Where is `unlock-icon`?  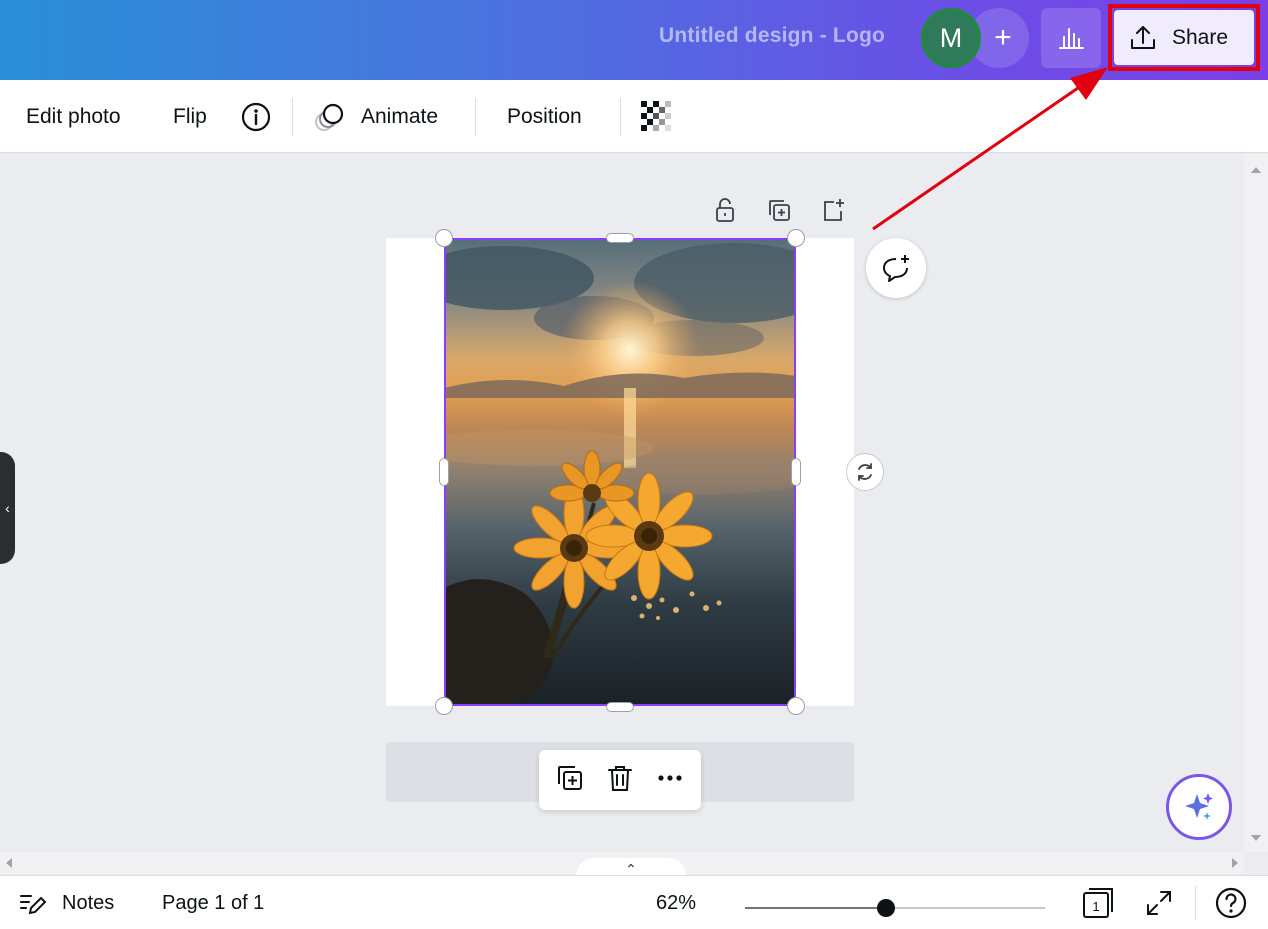 unlock-icon is located at coordinates (725, 210).